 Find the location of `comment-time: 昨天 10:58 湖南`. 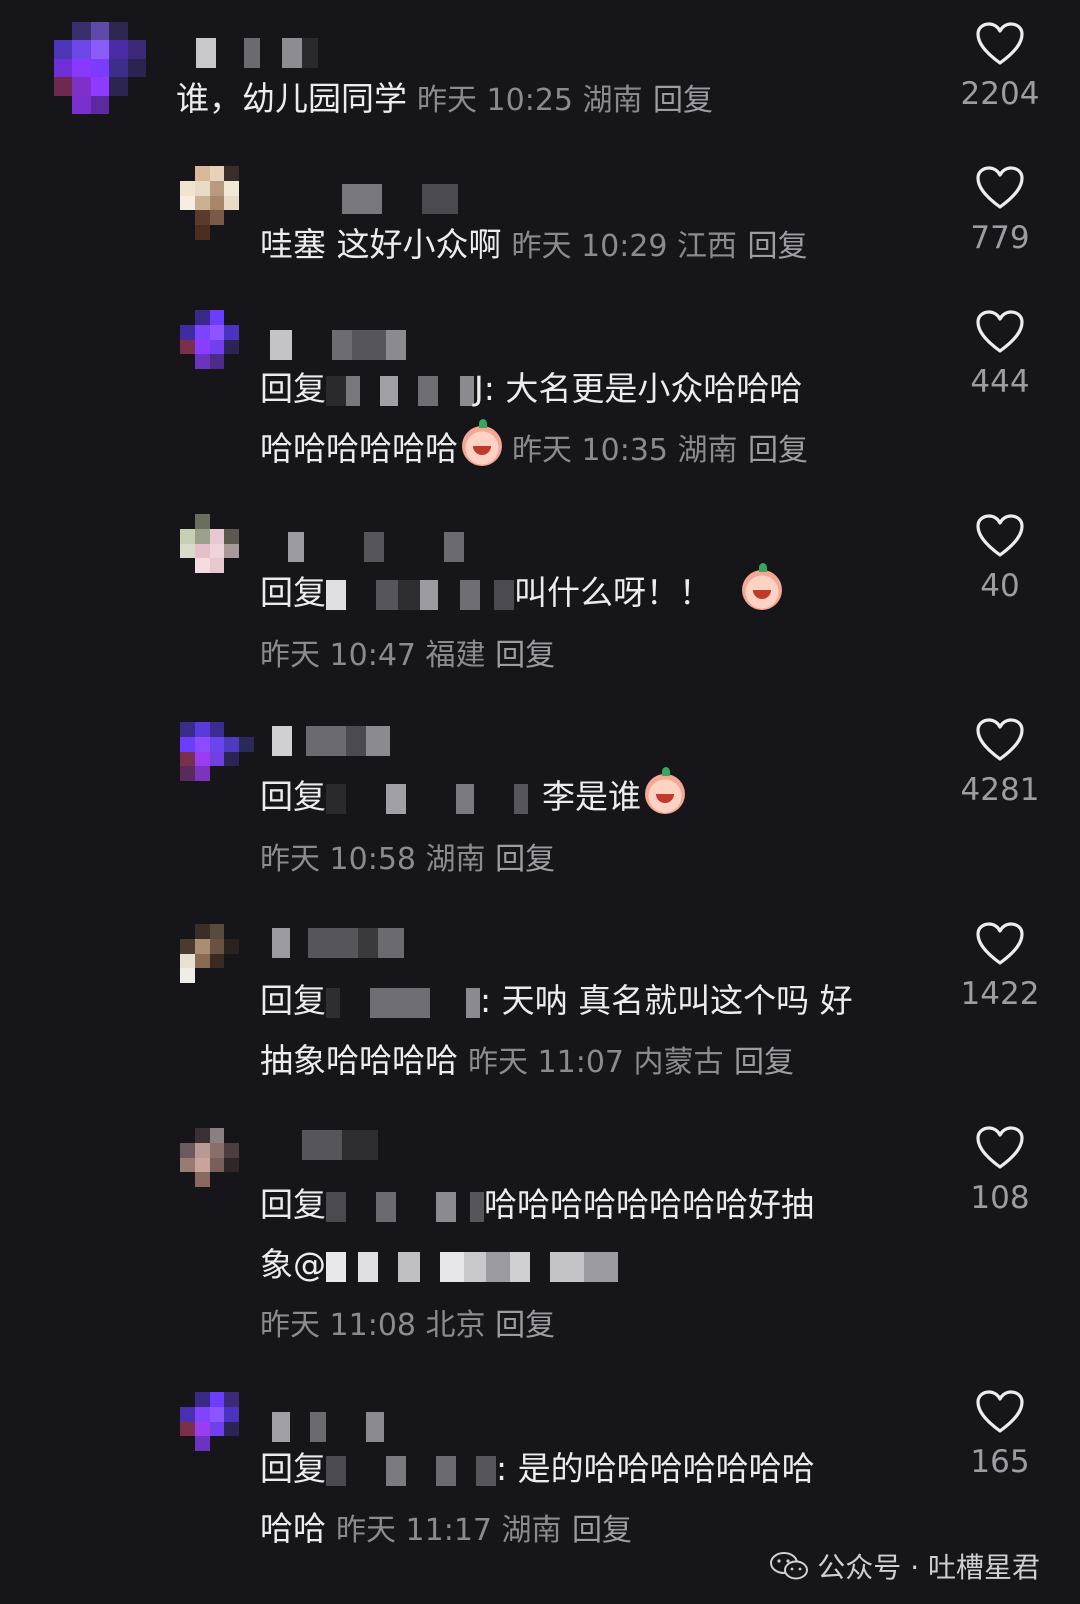

comment-time: 昨天 10:58 湖南 is located at coordinates (373, 859).